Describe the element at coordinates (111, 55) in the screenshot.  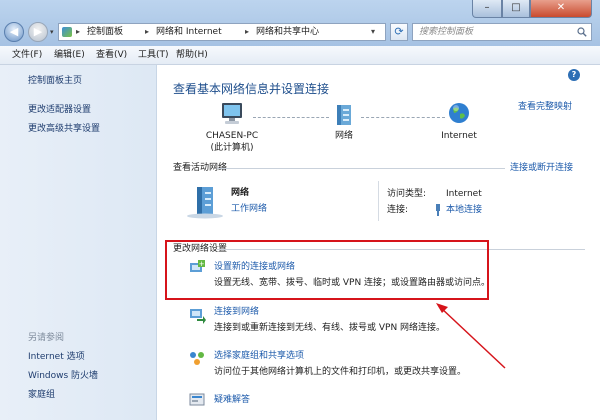
I see `menu-view: 查看(V)` at that location.